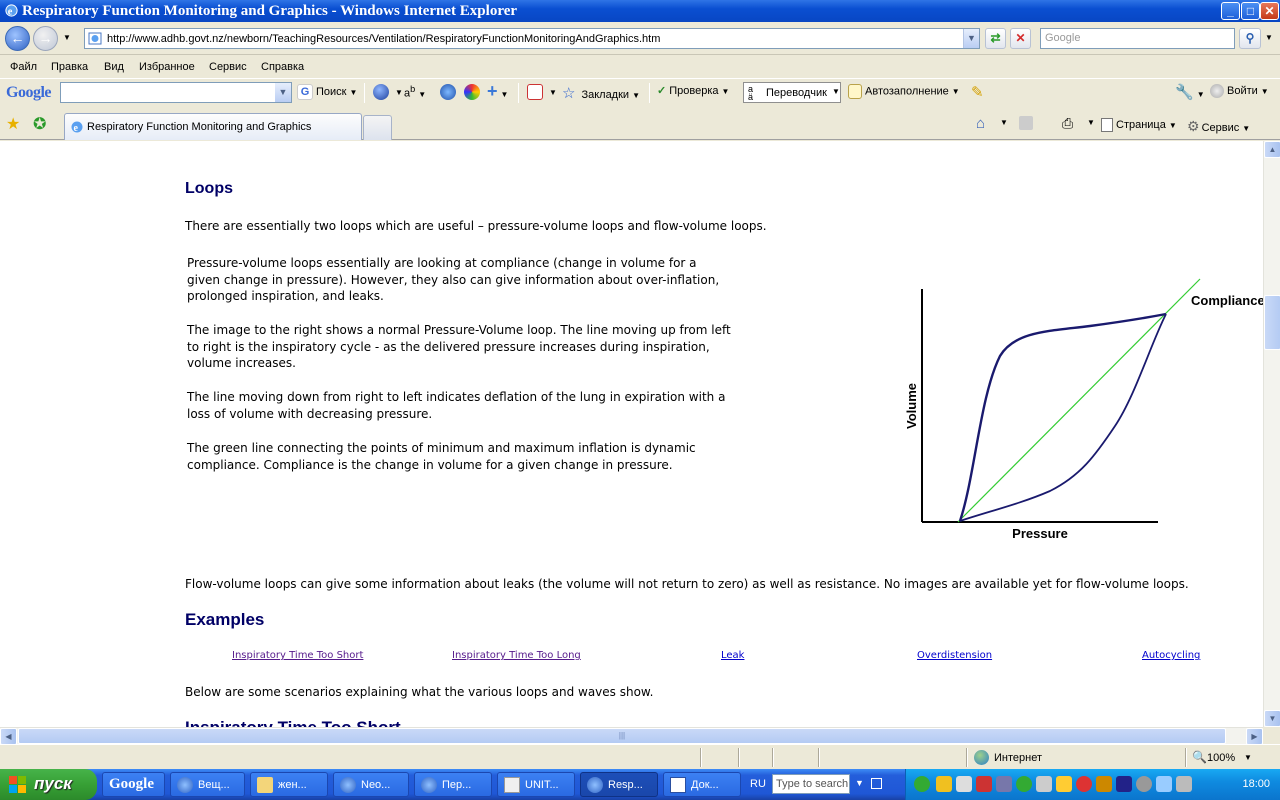  What do you see at coordinates (1250, 38) in the screenshot?
I see `search-icon: ⚲` at bounding box center [1250, 38].